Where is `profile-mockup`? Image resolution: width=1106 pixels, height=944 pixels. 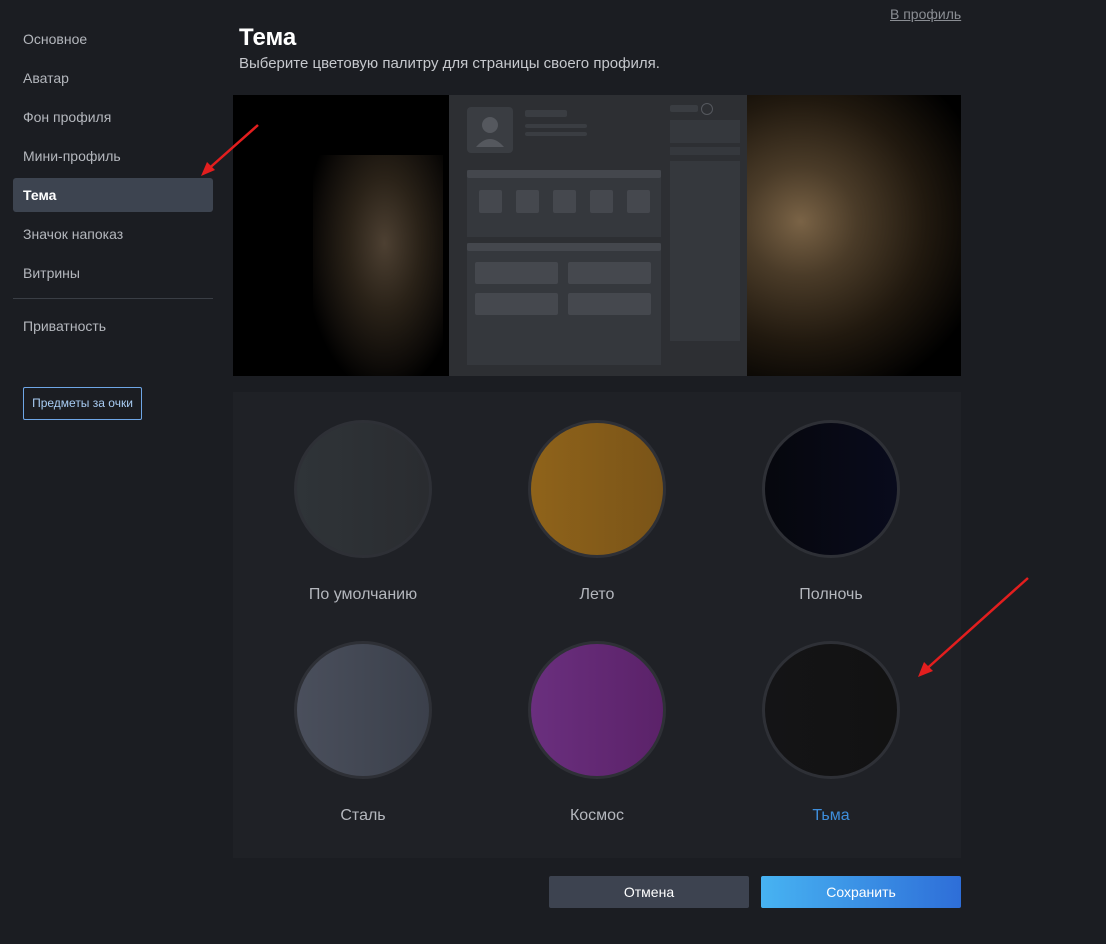
profile-mockup is located at coordinates (598, 235).